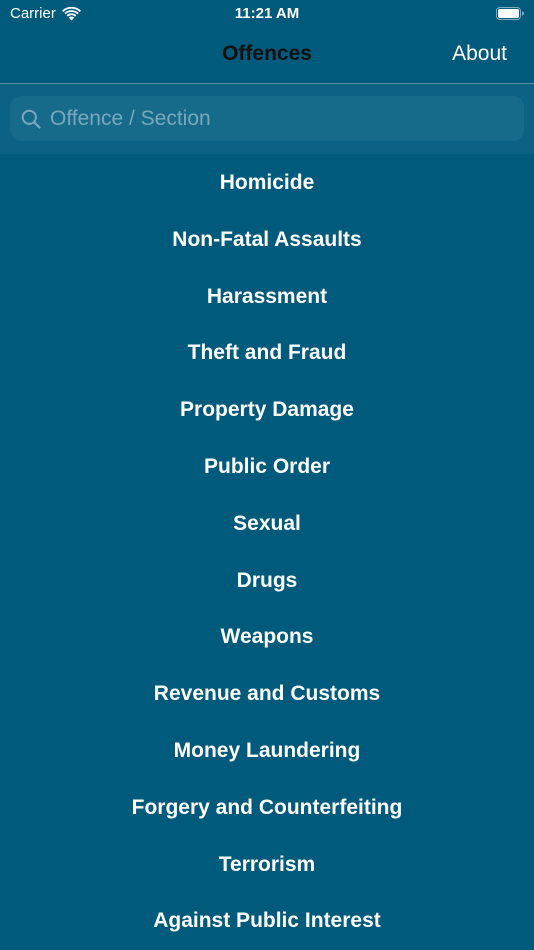 The height and width of the screenshot is (950, 534). Describe the element at coordinates (267, 921) in the screenshot. I see `list-item-against-public-interest: Against Public Interest` at that location.